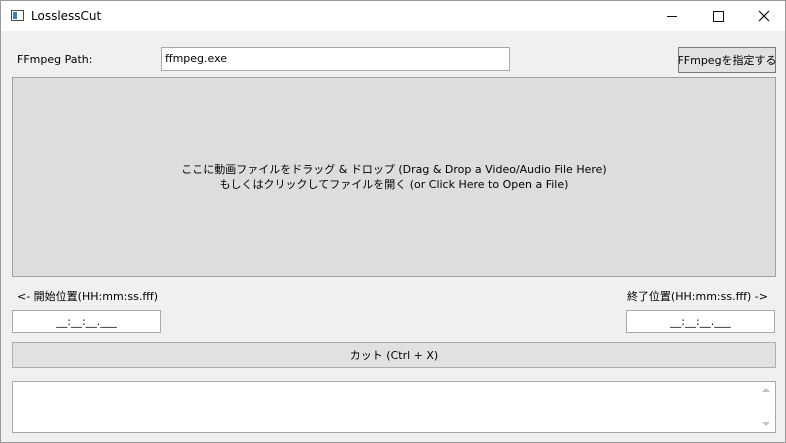 This screenshot has height=443, width=786. I want to click on maximize-icon, so click(718, 16).